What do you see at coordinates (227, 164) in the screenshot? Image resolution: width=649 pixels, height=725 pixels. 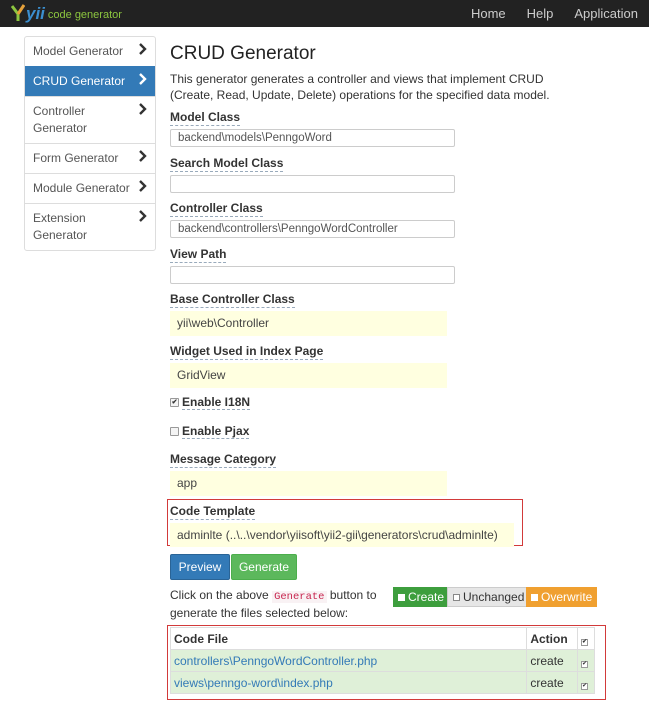 I see `search-model-class-label: Search Model Class` at bounding box center [227, 164].